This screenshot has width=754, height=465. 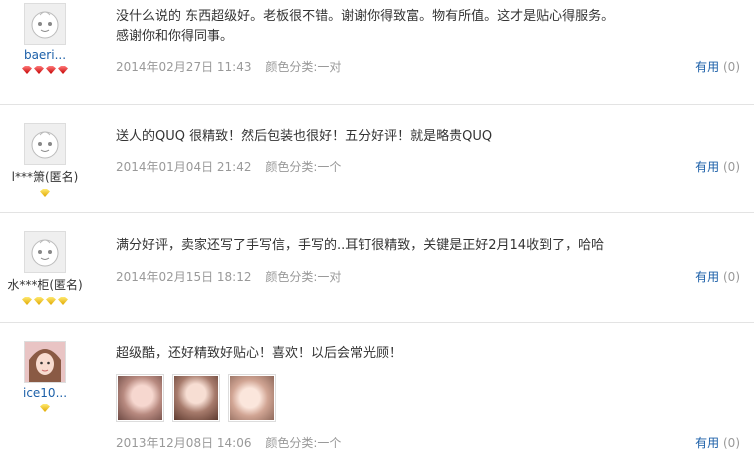 I want to click on review-photos, so click(x=196, y=398).